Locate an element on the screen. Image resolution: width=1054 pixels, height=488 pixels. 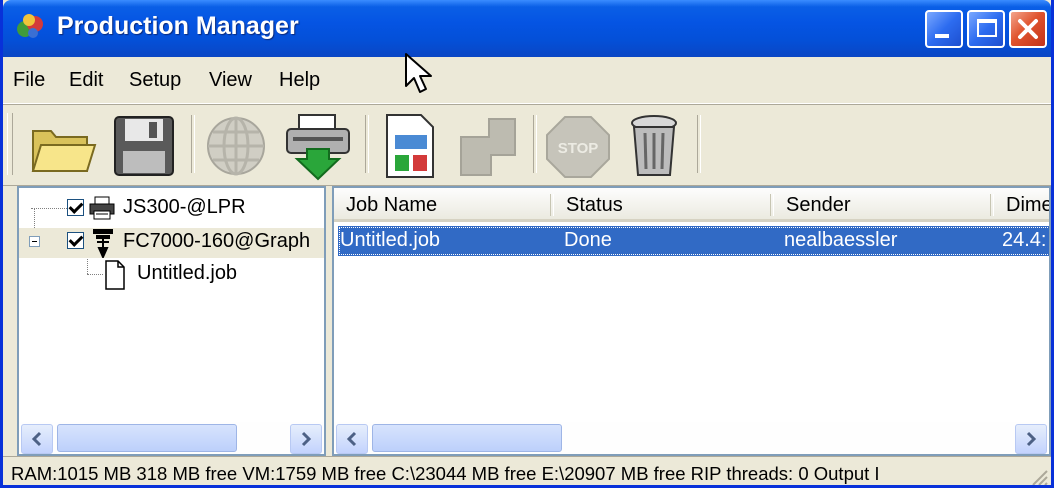
tree-item-fc7000: FC7000-160@Graph is located at coordinates (171, 243).